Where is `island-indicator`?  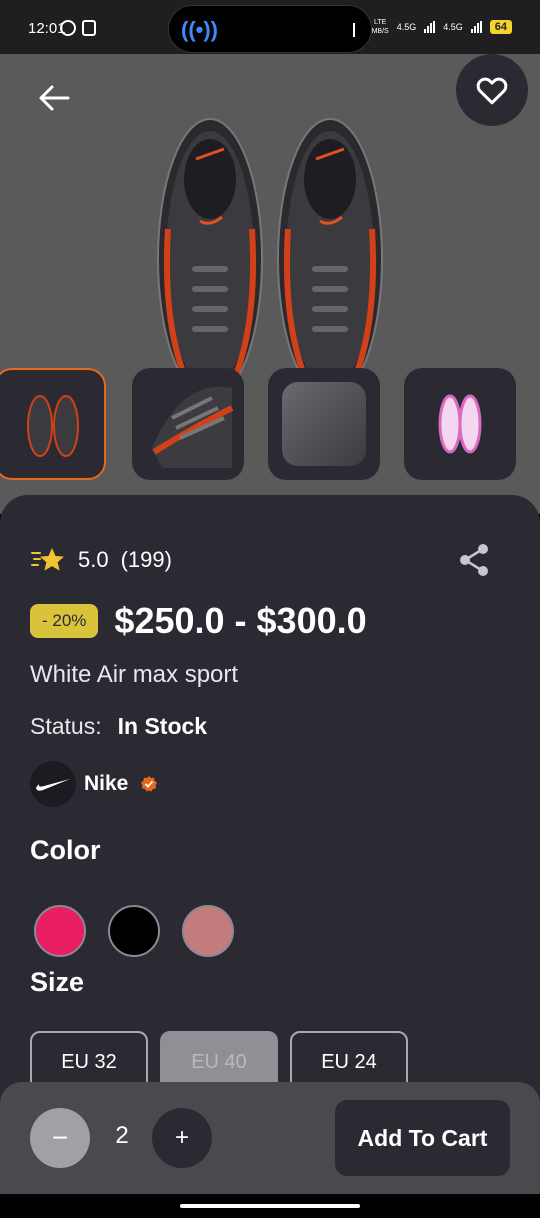
island-indicator is located at coordinates (354, 30).